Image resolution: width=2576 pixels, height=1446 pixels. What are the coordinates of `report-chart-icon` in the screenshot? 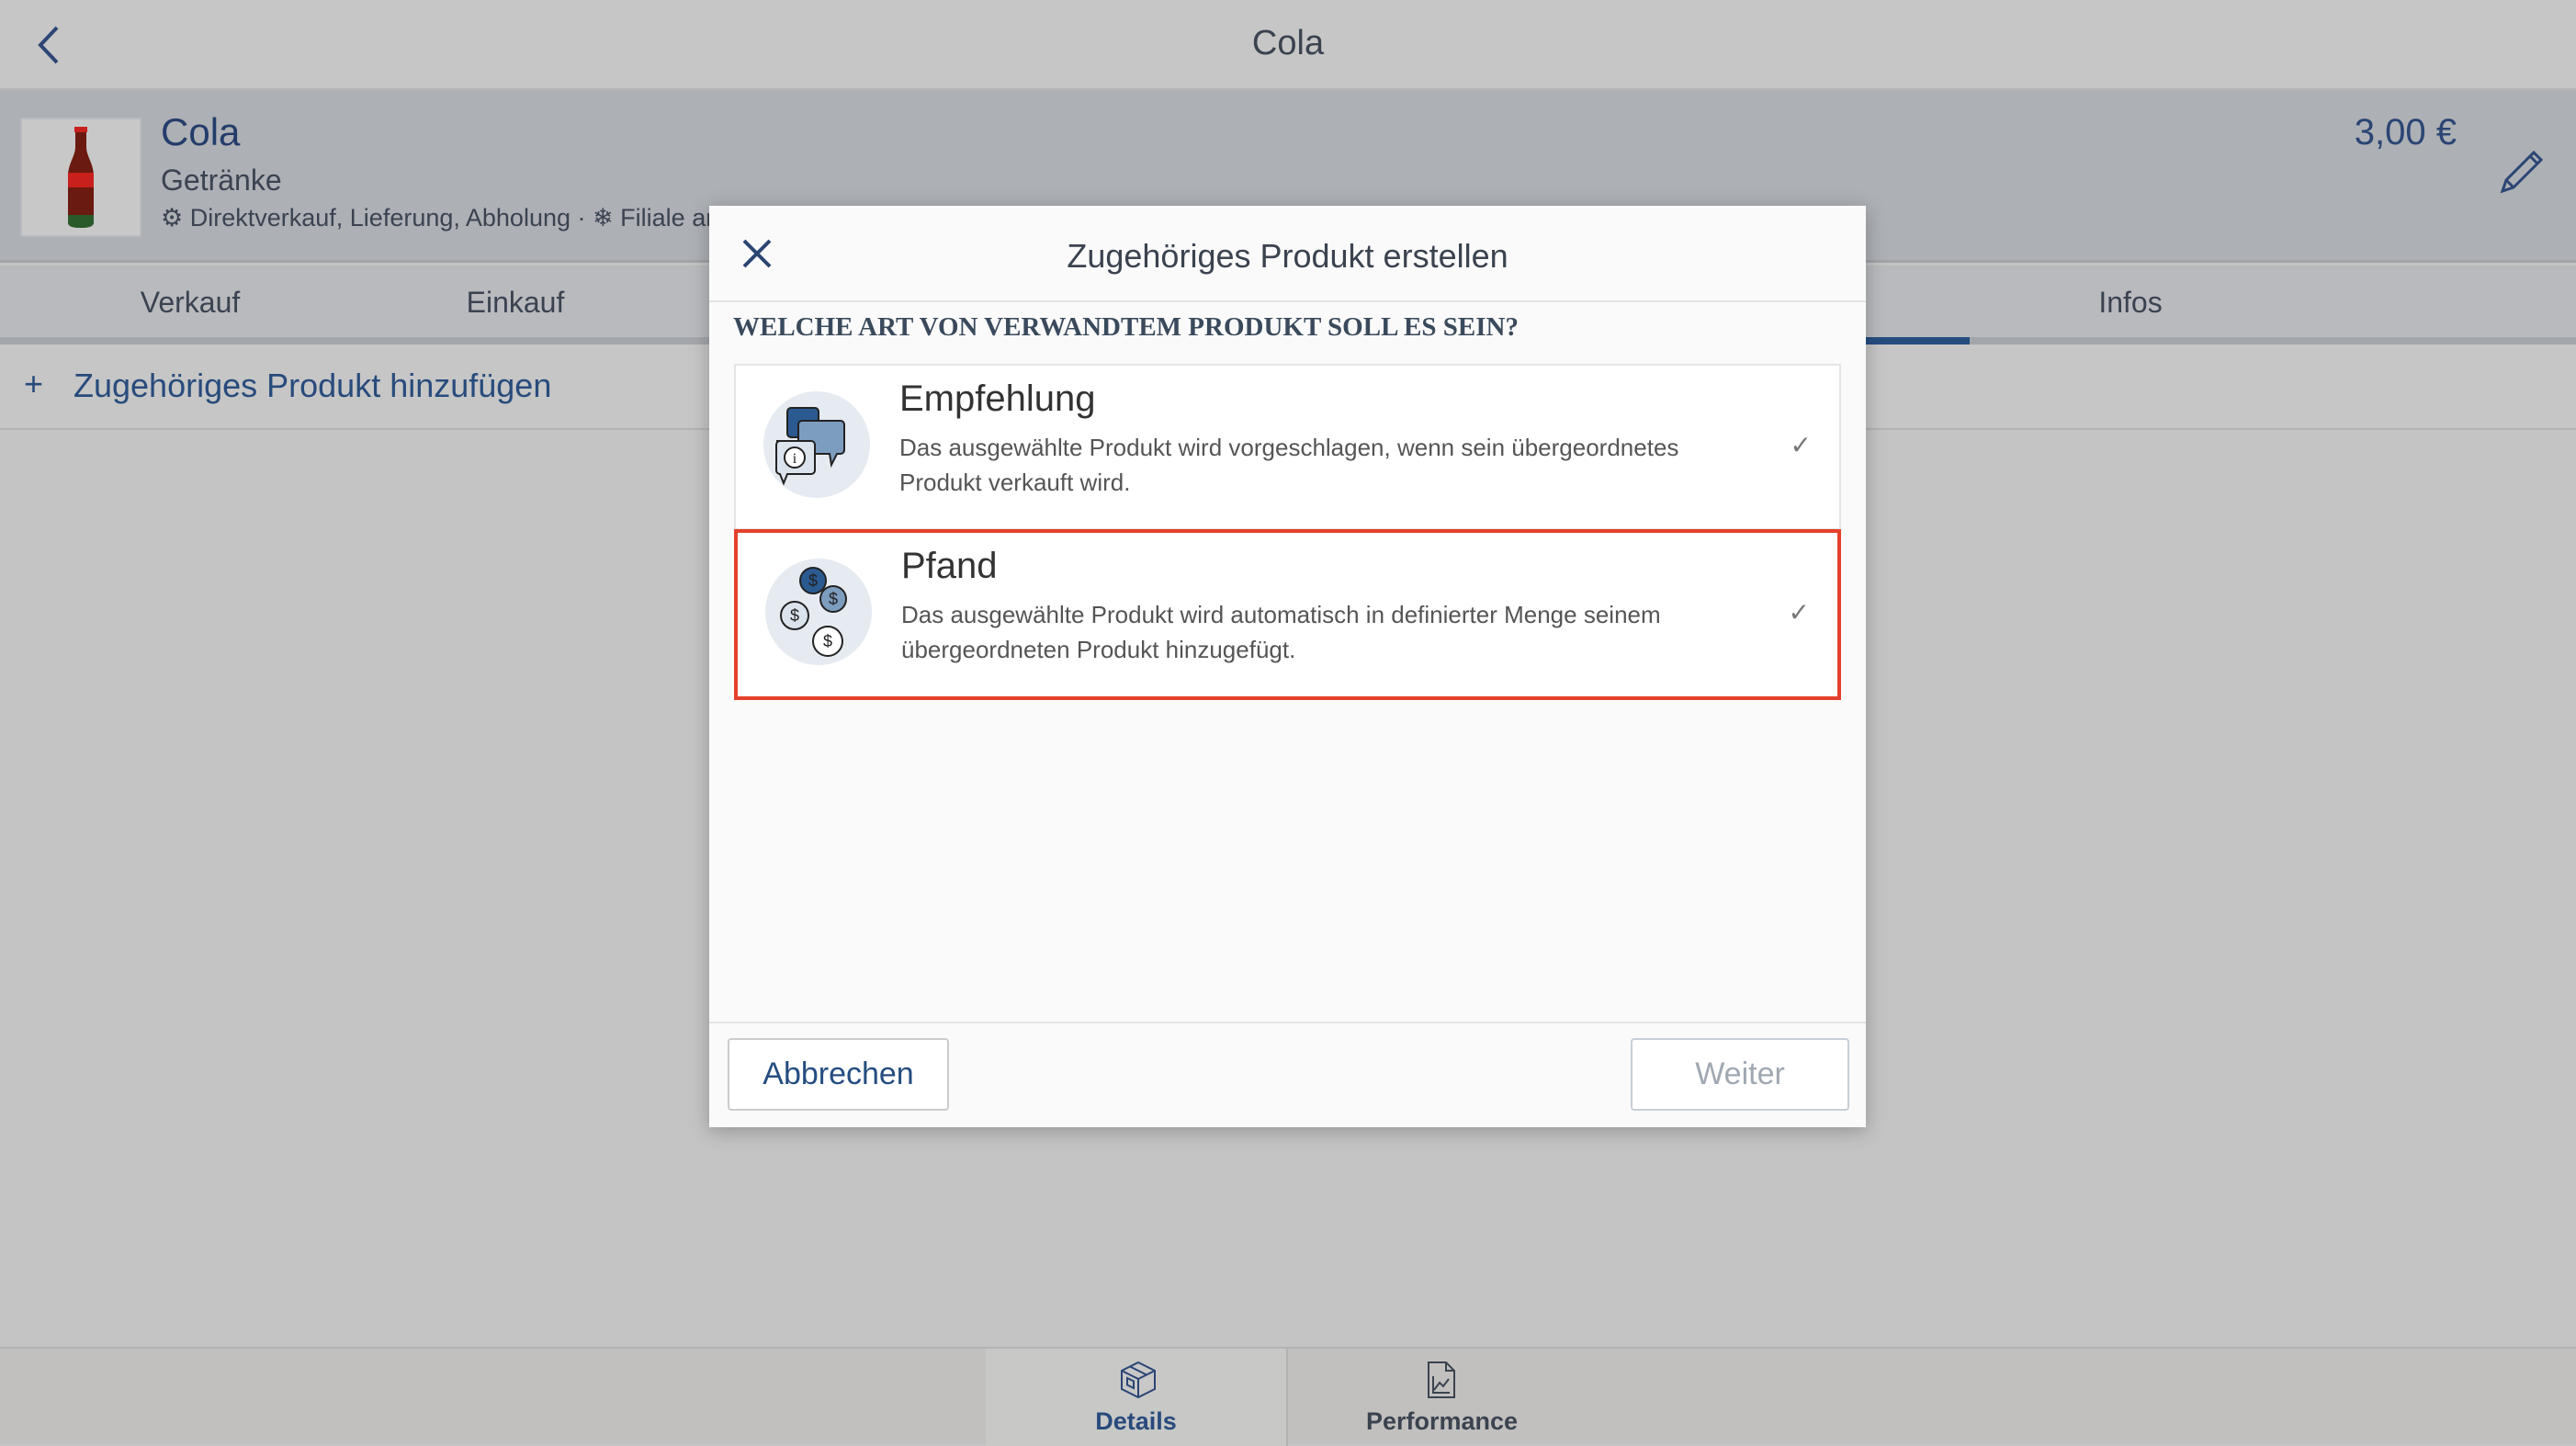 It's located at (1441, 1379).